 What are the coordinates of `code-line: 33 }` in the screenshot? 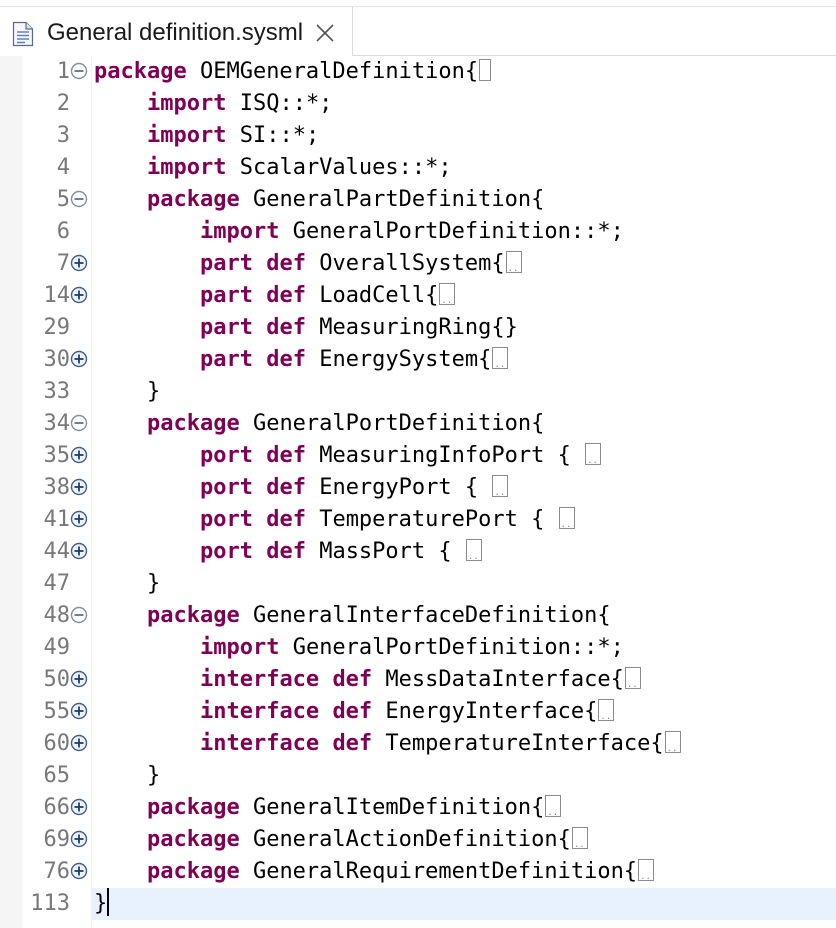 It's located at (418, 392).